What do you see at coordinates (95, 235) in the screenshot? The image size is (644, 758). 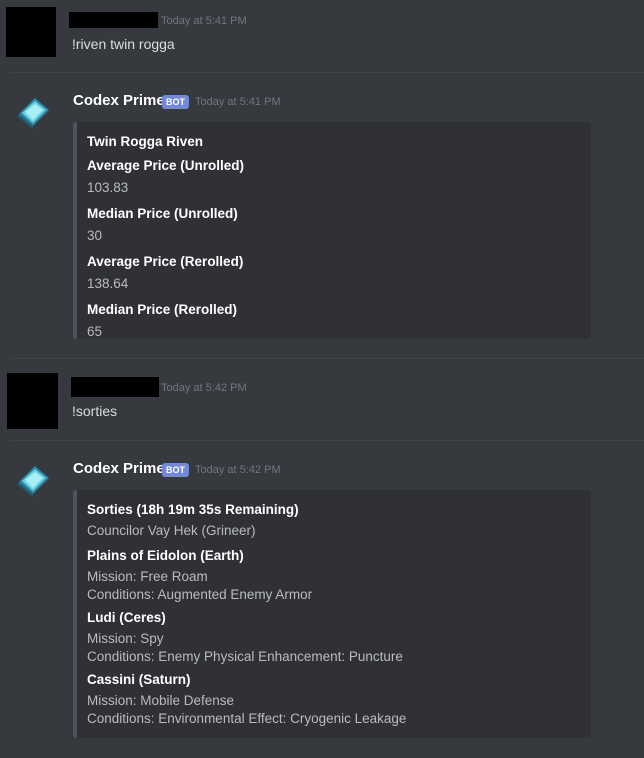 I see `field-value: 30` at bounding box center [95, 235].